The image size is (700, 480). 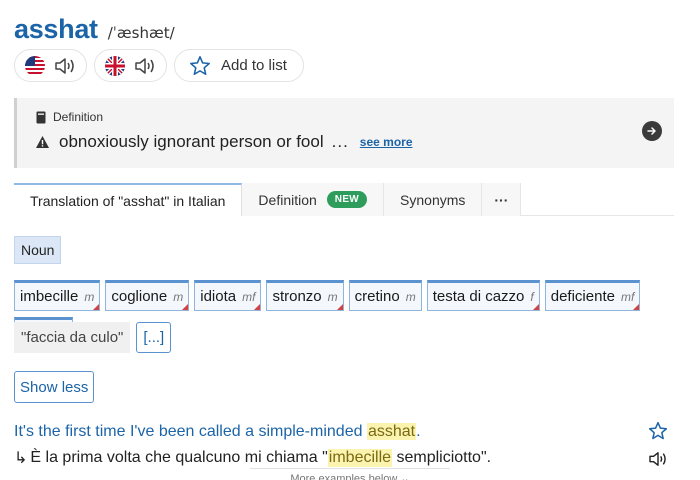 What do you see at coordinates (532, 296) in the screenshot?
I see `gender-label: f` at bounding box center [532, 296].